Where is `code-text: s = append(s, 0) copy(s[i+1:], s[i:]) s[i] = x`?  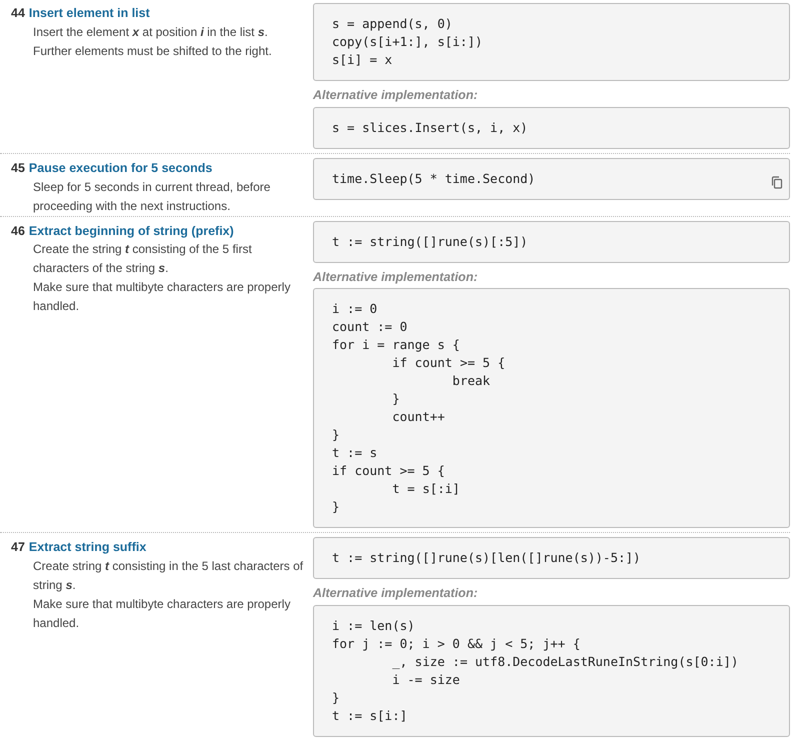
code-text: s = append(s, 0) copy(s[i+1:], s[i:]) s[i] = x is located at coordinates (408, 42).